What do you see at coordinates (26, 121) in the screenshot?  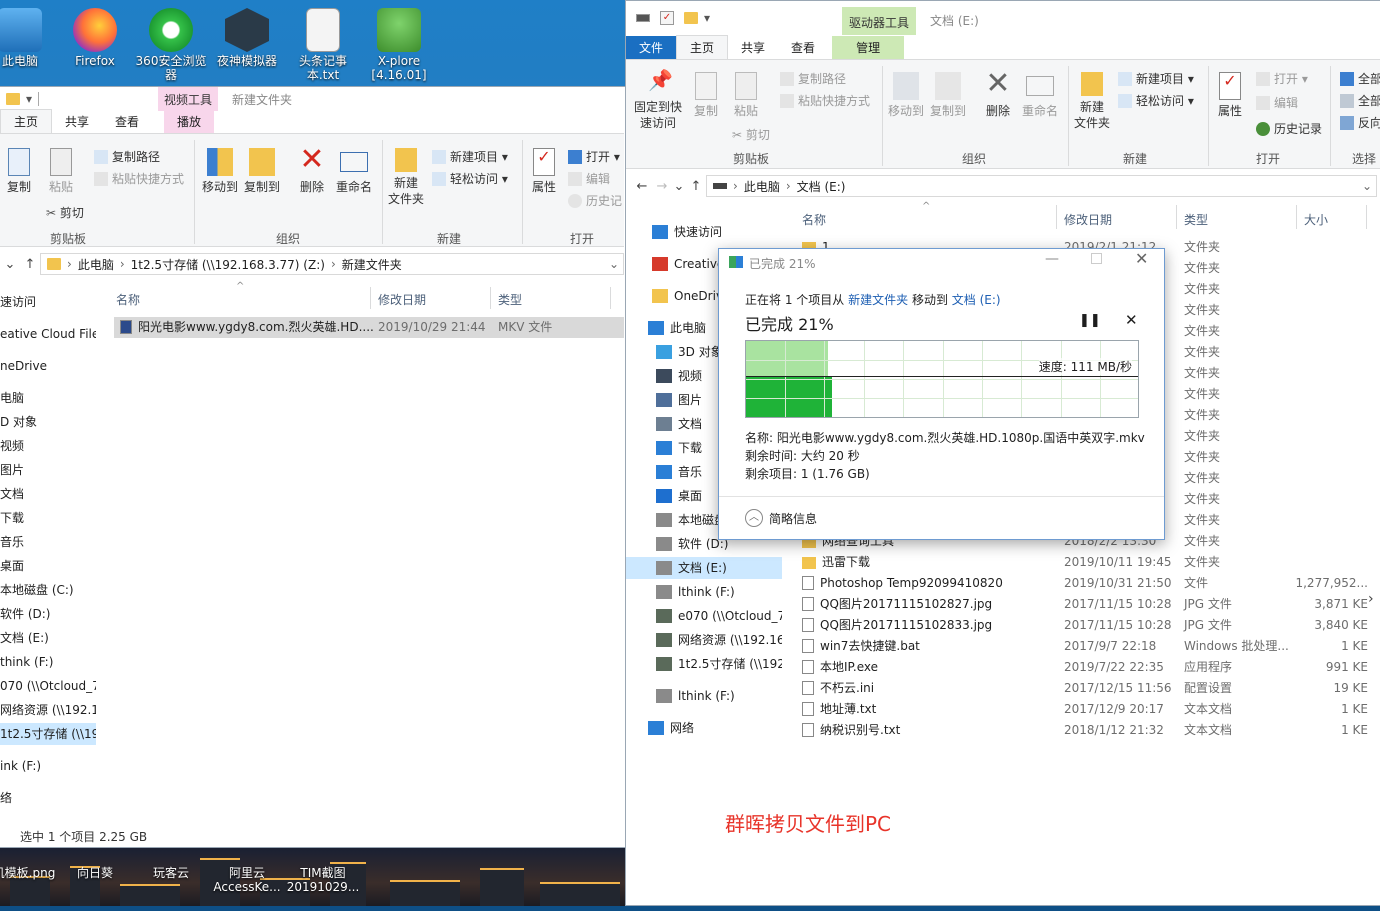 I see `tab-home: 主页` at bounding box center [26, 121].